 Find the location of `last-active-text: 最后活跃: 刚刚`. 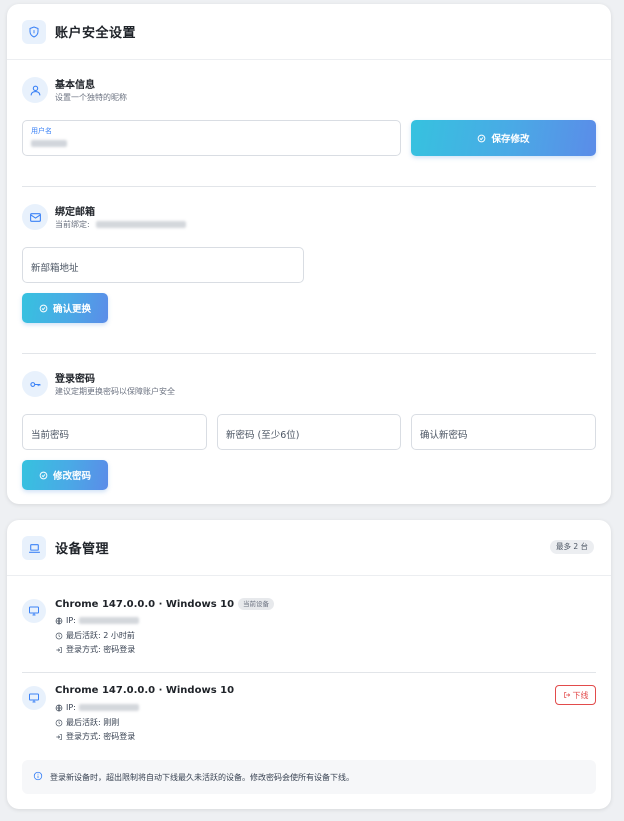

last-active-text: 最后活跃: 刚刚 is located at coordinates (93, 722).